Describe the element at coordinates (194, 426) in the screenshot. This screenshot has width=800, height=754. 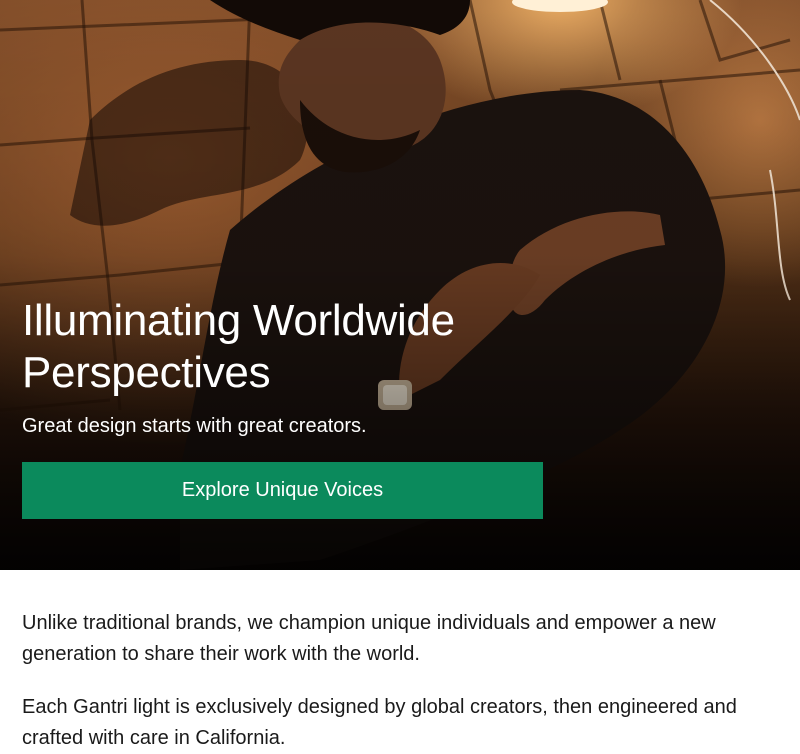
I see `hero-subtitle: Great design starts with great creators.` at that location.